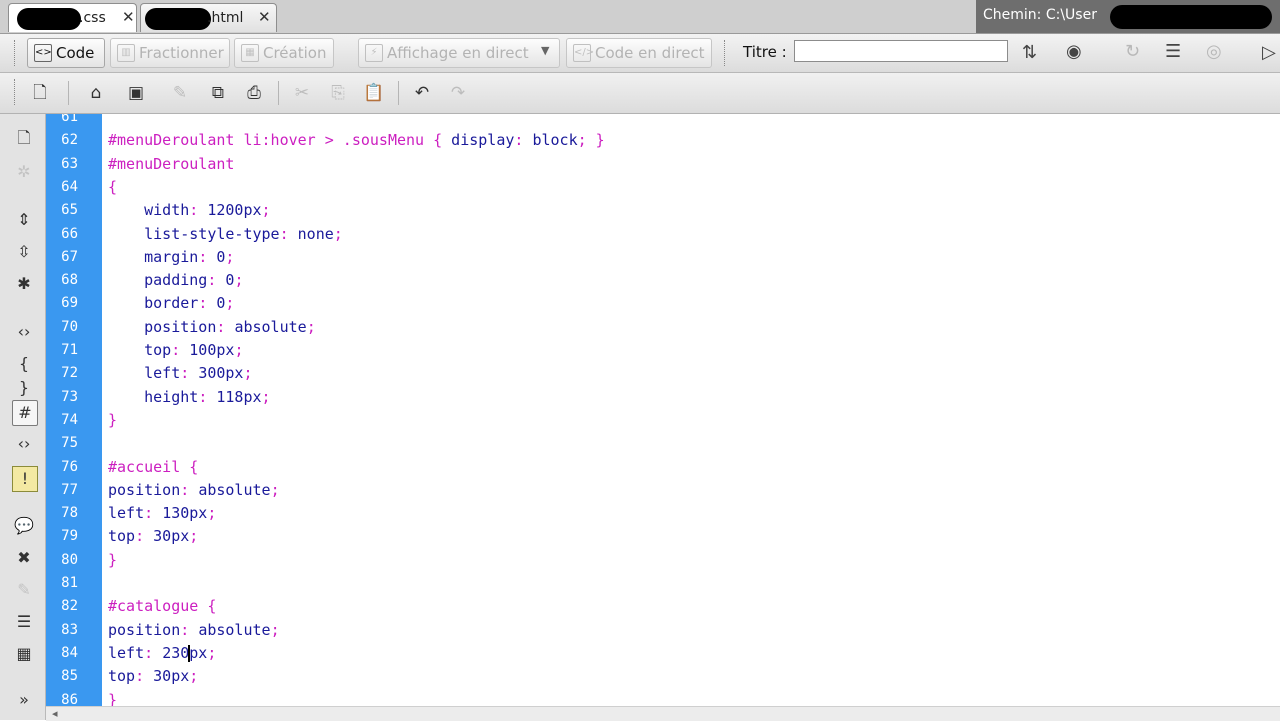 The height and width of the screenshot is (721, 1280). I want to click on code-line: width: 1200px;, so click(189, 210).